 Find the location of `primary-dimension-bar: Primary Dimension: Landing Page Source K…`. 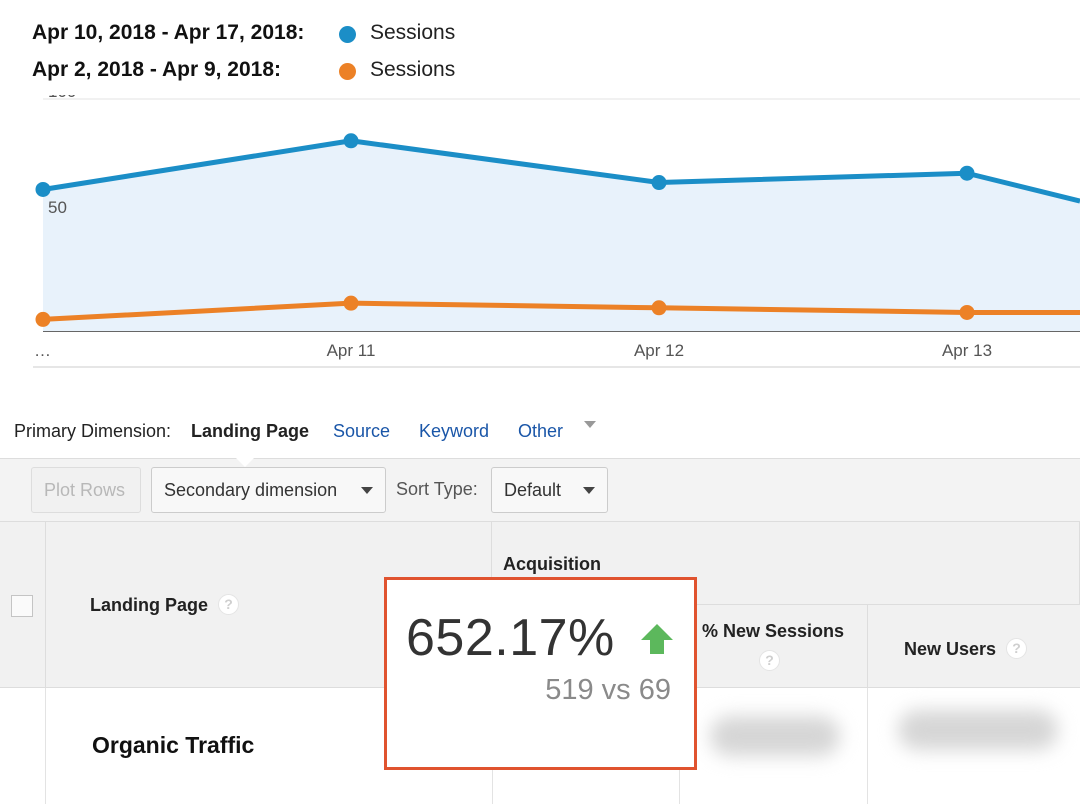

primary-dimension-bar: Primary Dimension: Landing Page Source K… is located at coordinates (364, 433).